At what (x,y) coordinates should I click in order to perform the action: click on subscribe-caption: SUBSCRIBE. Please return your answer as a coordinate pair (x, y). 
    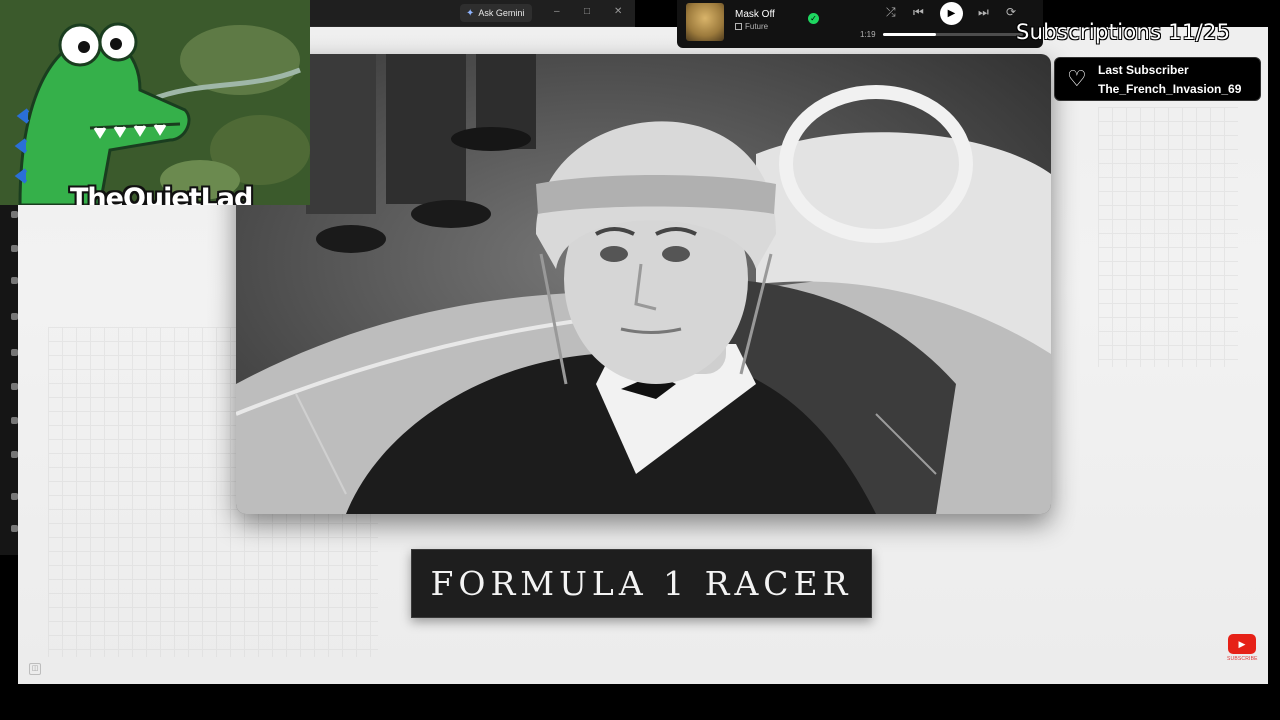
    Looking at the image, I should click on (1242, 659).